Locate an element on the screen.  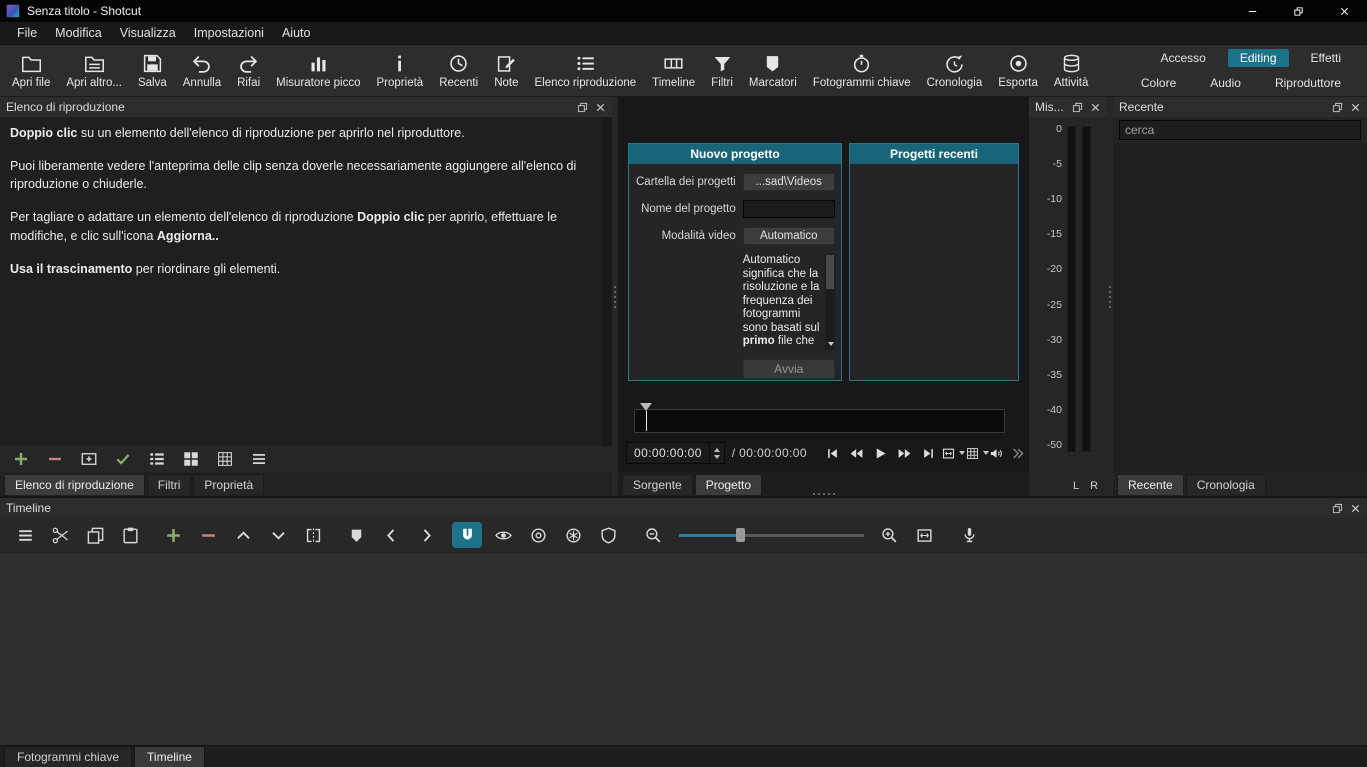
menu-aiuto: Aiuto is located at coordinates (296, 33).